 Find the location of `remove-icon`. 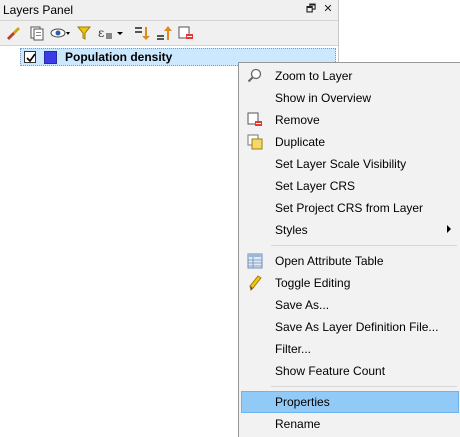

remove-icon is located at coordinates (255, 120).